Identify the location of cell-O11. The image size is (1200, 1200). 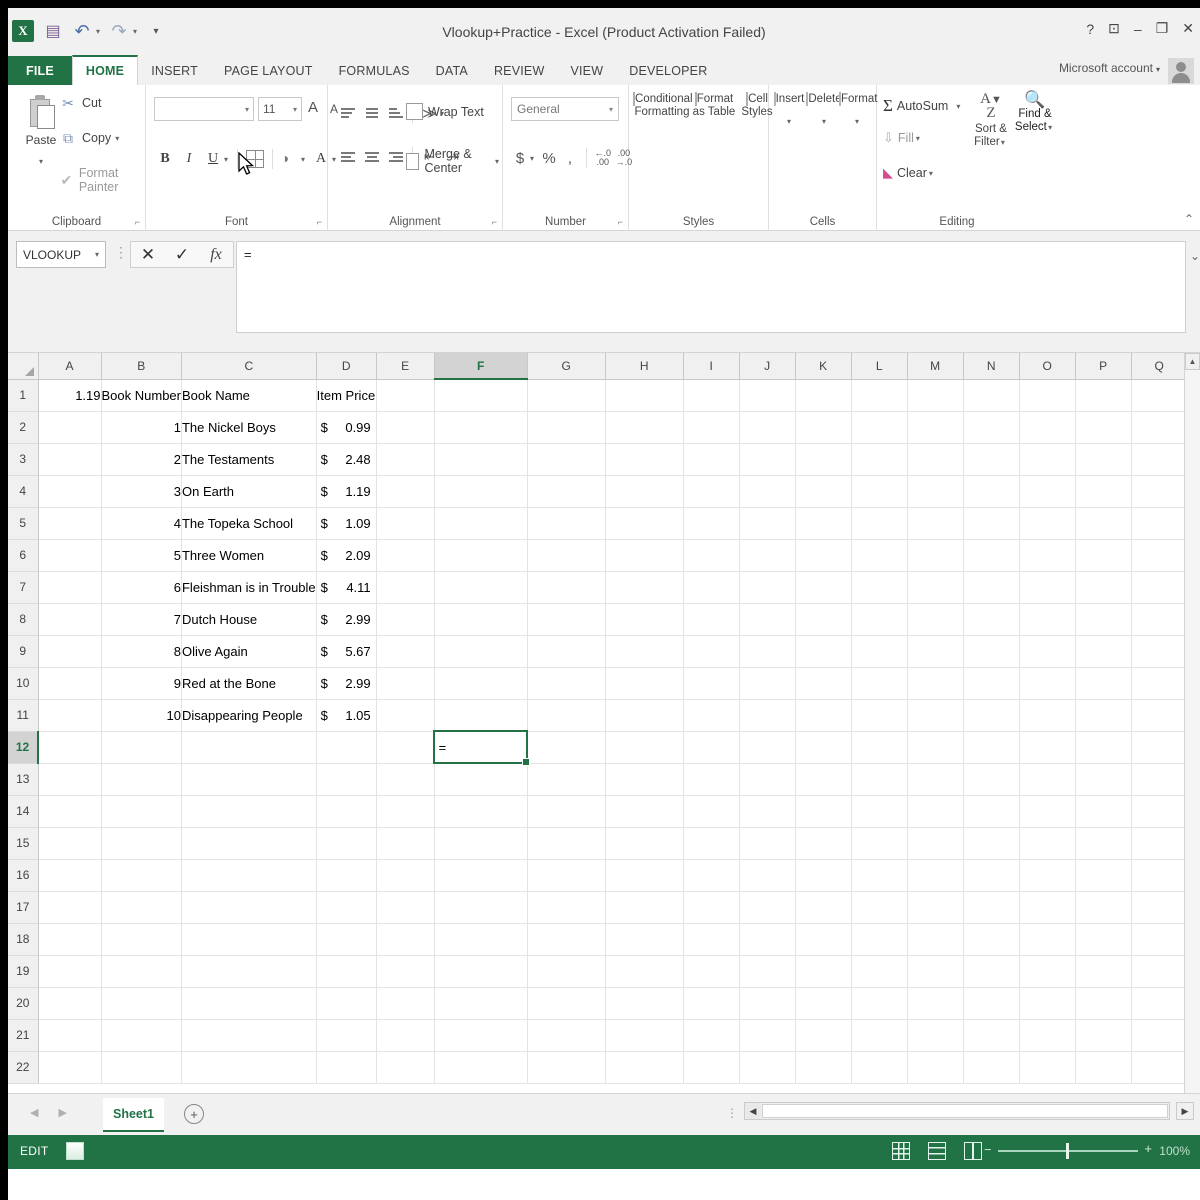
(1047, 715).